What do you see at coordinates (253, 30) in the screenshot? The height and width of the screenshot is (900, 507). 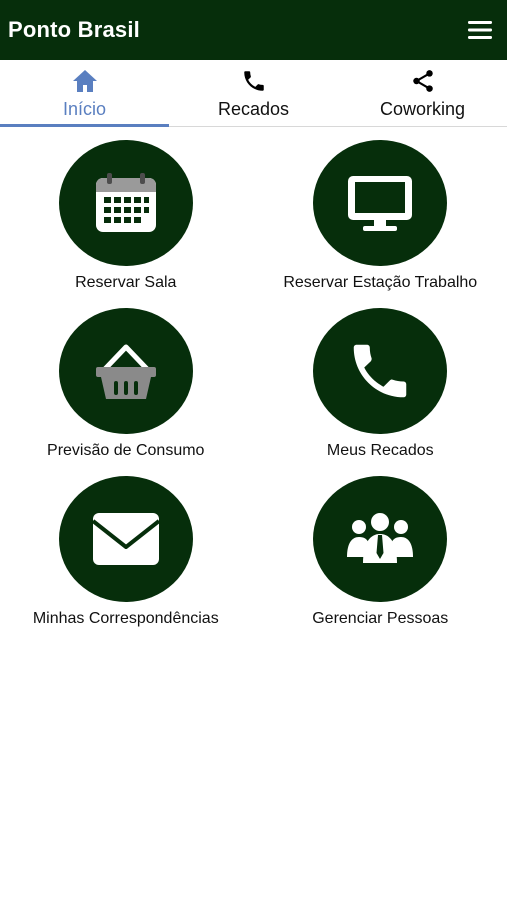 I see `app-header: Ponto Brasil` at bounding box center [253, 30].